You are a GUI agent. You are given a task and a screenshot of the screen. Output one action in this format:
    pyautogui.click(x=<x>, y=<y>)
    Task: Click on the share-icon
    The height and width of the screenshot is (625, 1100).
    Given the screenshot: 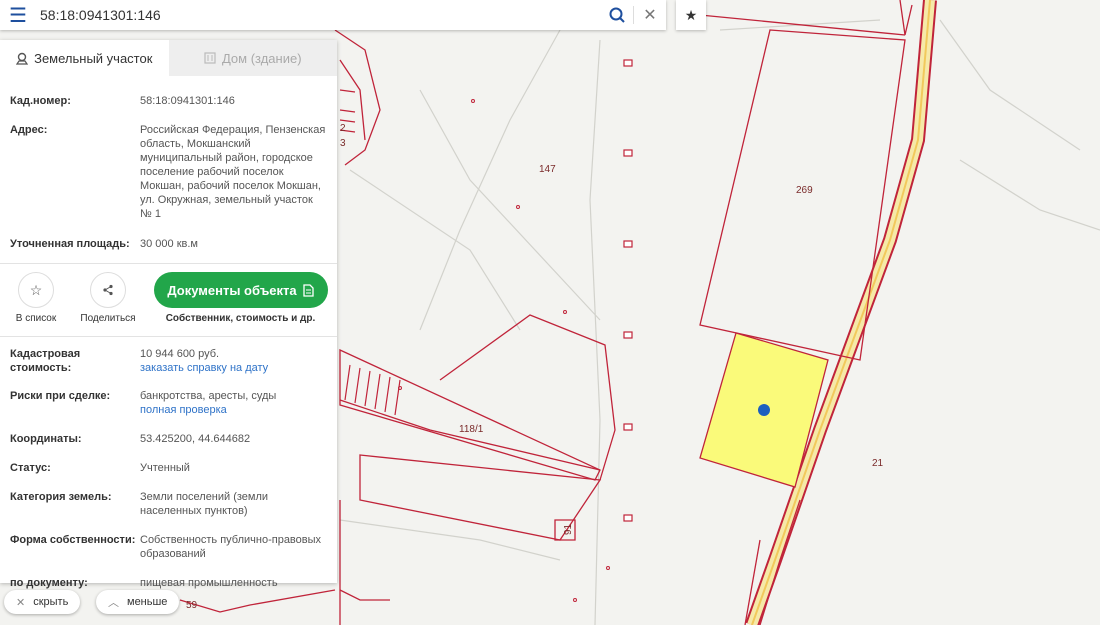 What is the action you would take?
    pyautogui.click(x=108, y=290)
    